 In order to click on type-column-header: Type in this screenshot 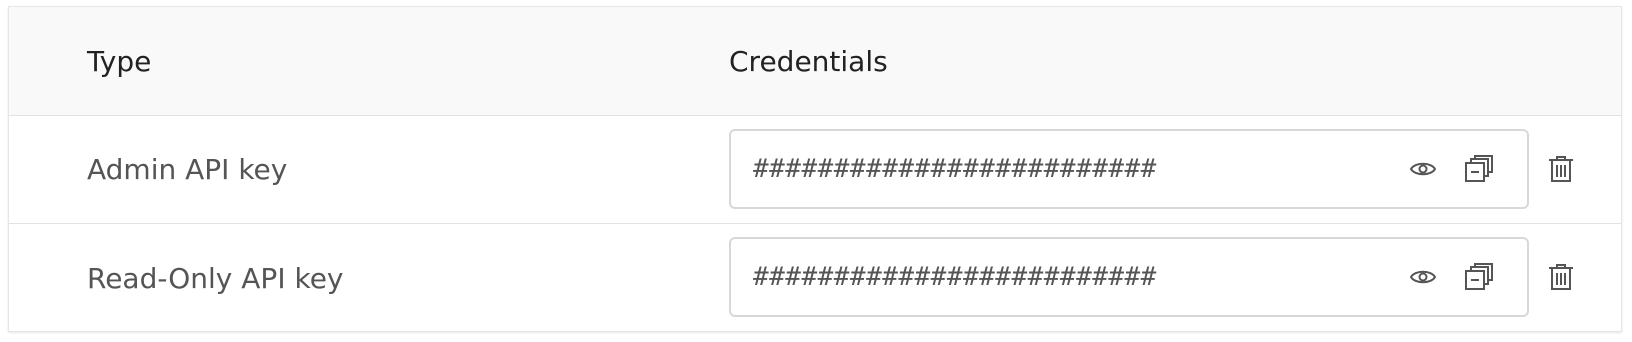, I will do `click(119, 61)`.